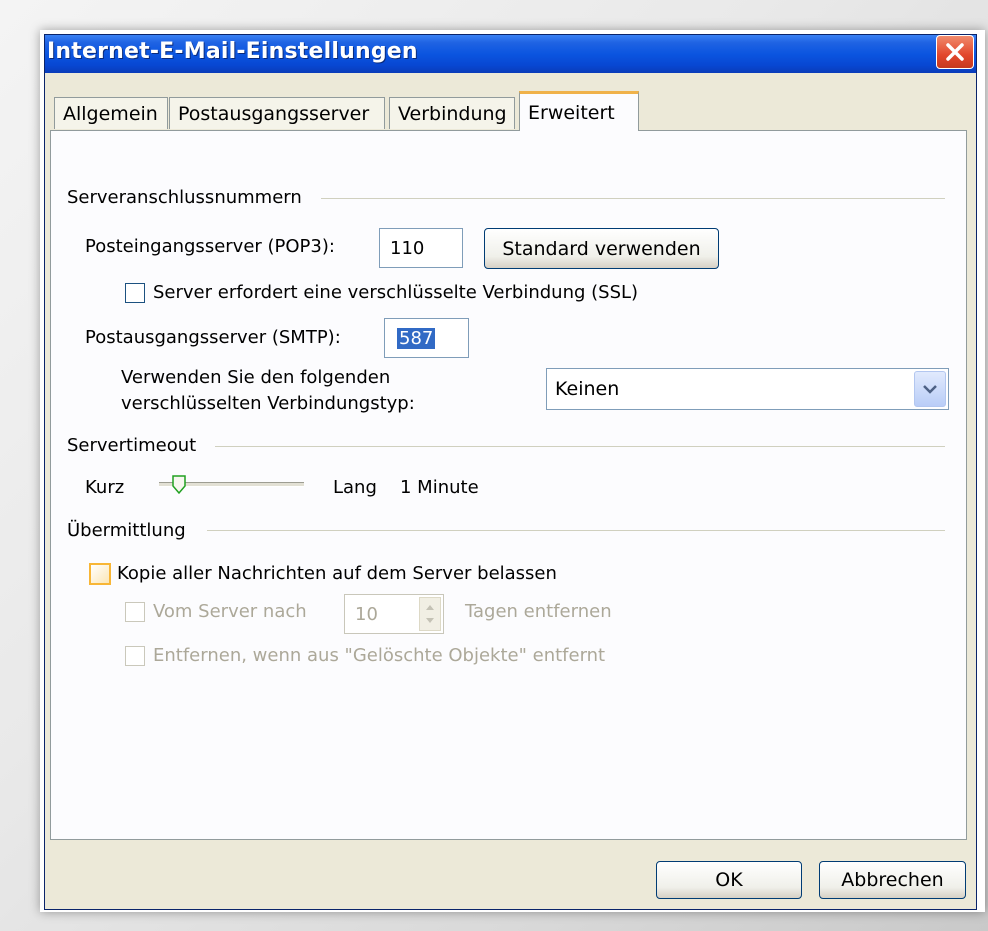  I want to click on tab-label: Verbindung, so click(452, 113).